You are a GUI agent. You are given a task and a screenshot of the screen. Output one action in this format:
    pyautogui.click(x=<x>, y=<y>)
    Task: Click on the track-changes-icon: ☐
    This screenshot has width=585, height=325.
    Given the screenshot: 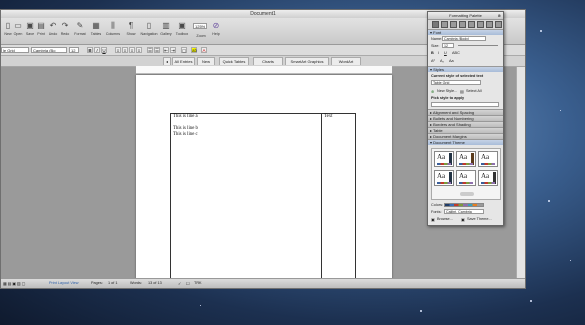 What is the action you would take?
    pyautogui.click(x=187, y=283)
    